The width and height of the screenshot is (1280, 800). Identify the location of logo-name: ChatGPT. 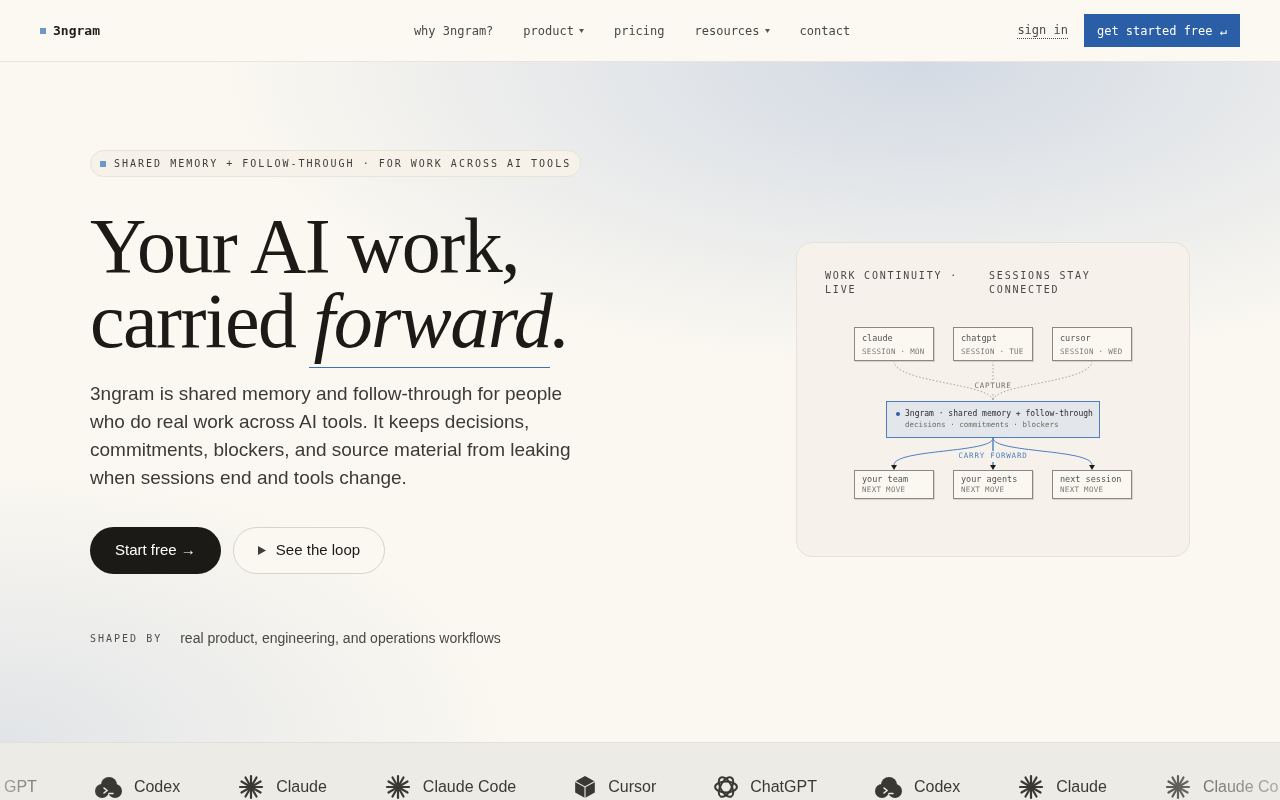
(783, 787).